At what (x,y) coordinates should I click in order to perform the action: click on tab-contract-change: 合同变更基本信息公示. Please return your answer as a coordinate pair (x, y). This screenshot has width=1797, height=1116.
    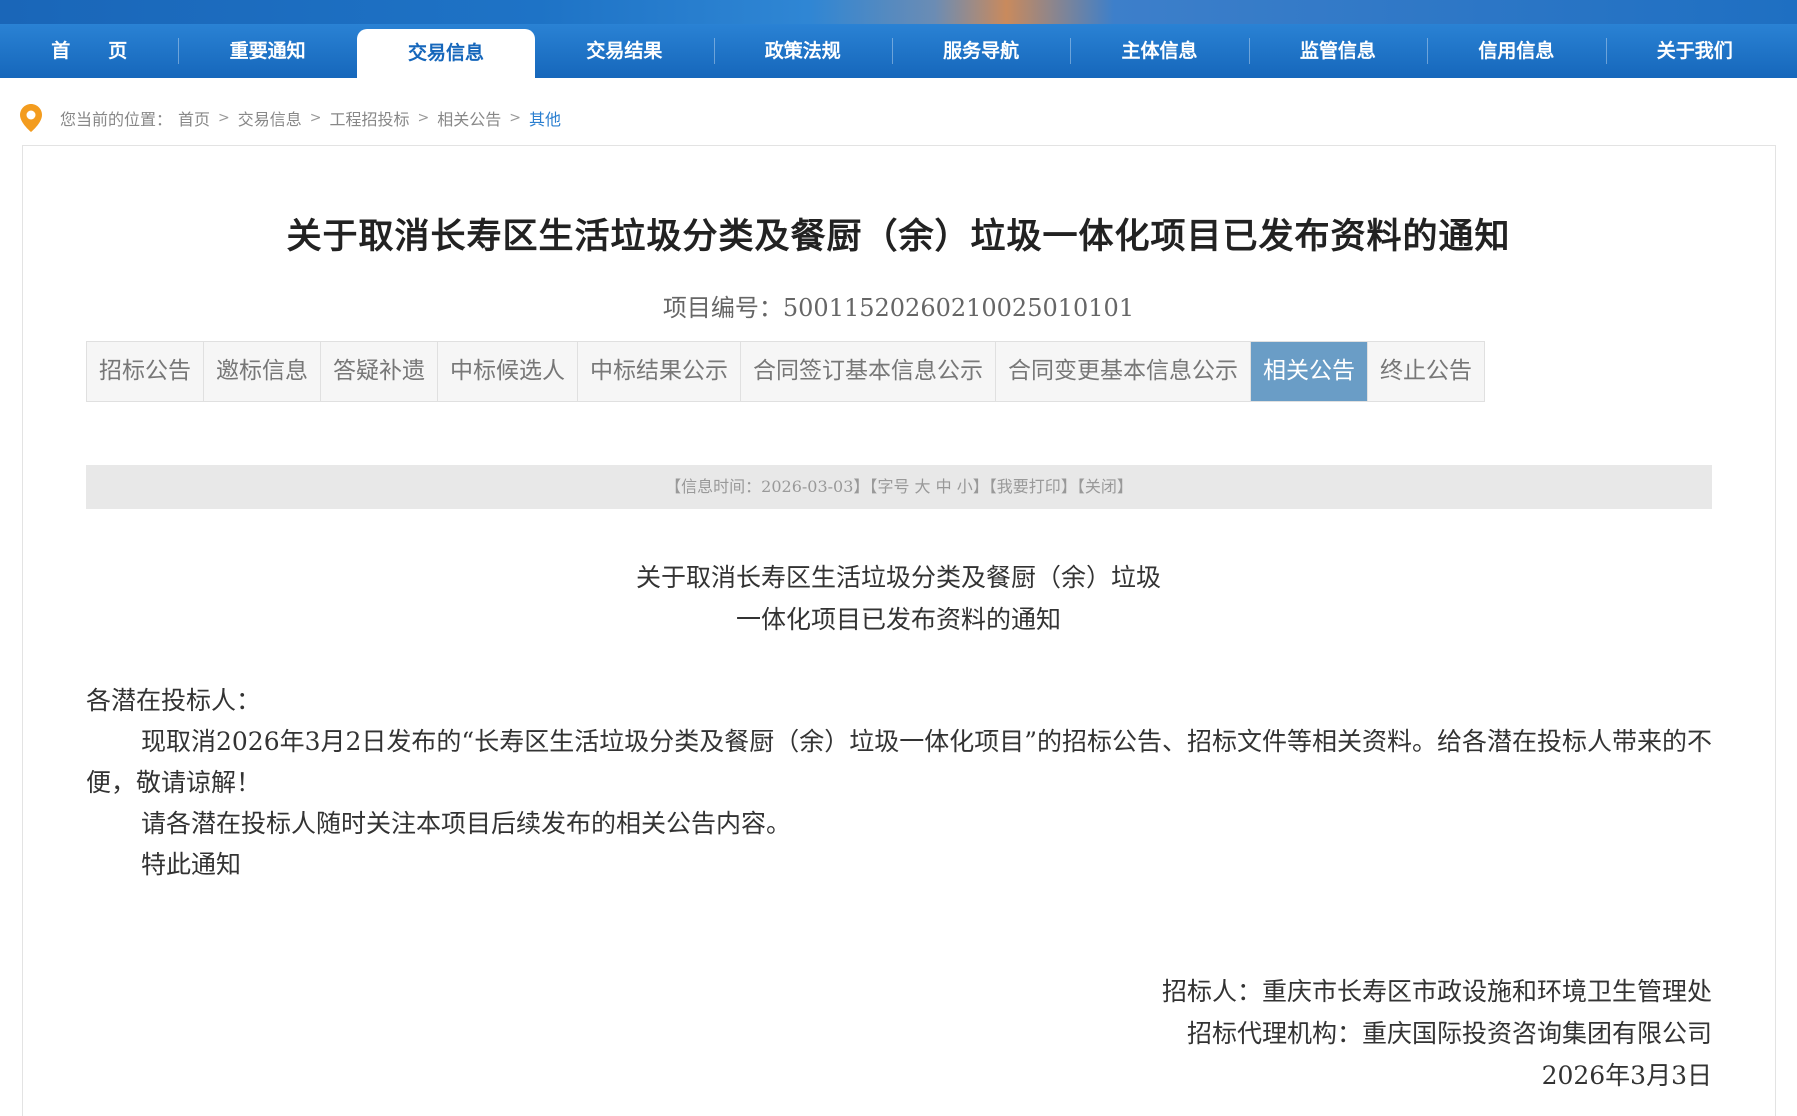
    Looking at the image, I should click on (1123, 371).